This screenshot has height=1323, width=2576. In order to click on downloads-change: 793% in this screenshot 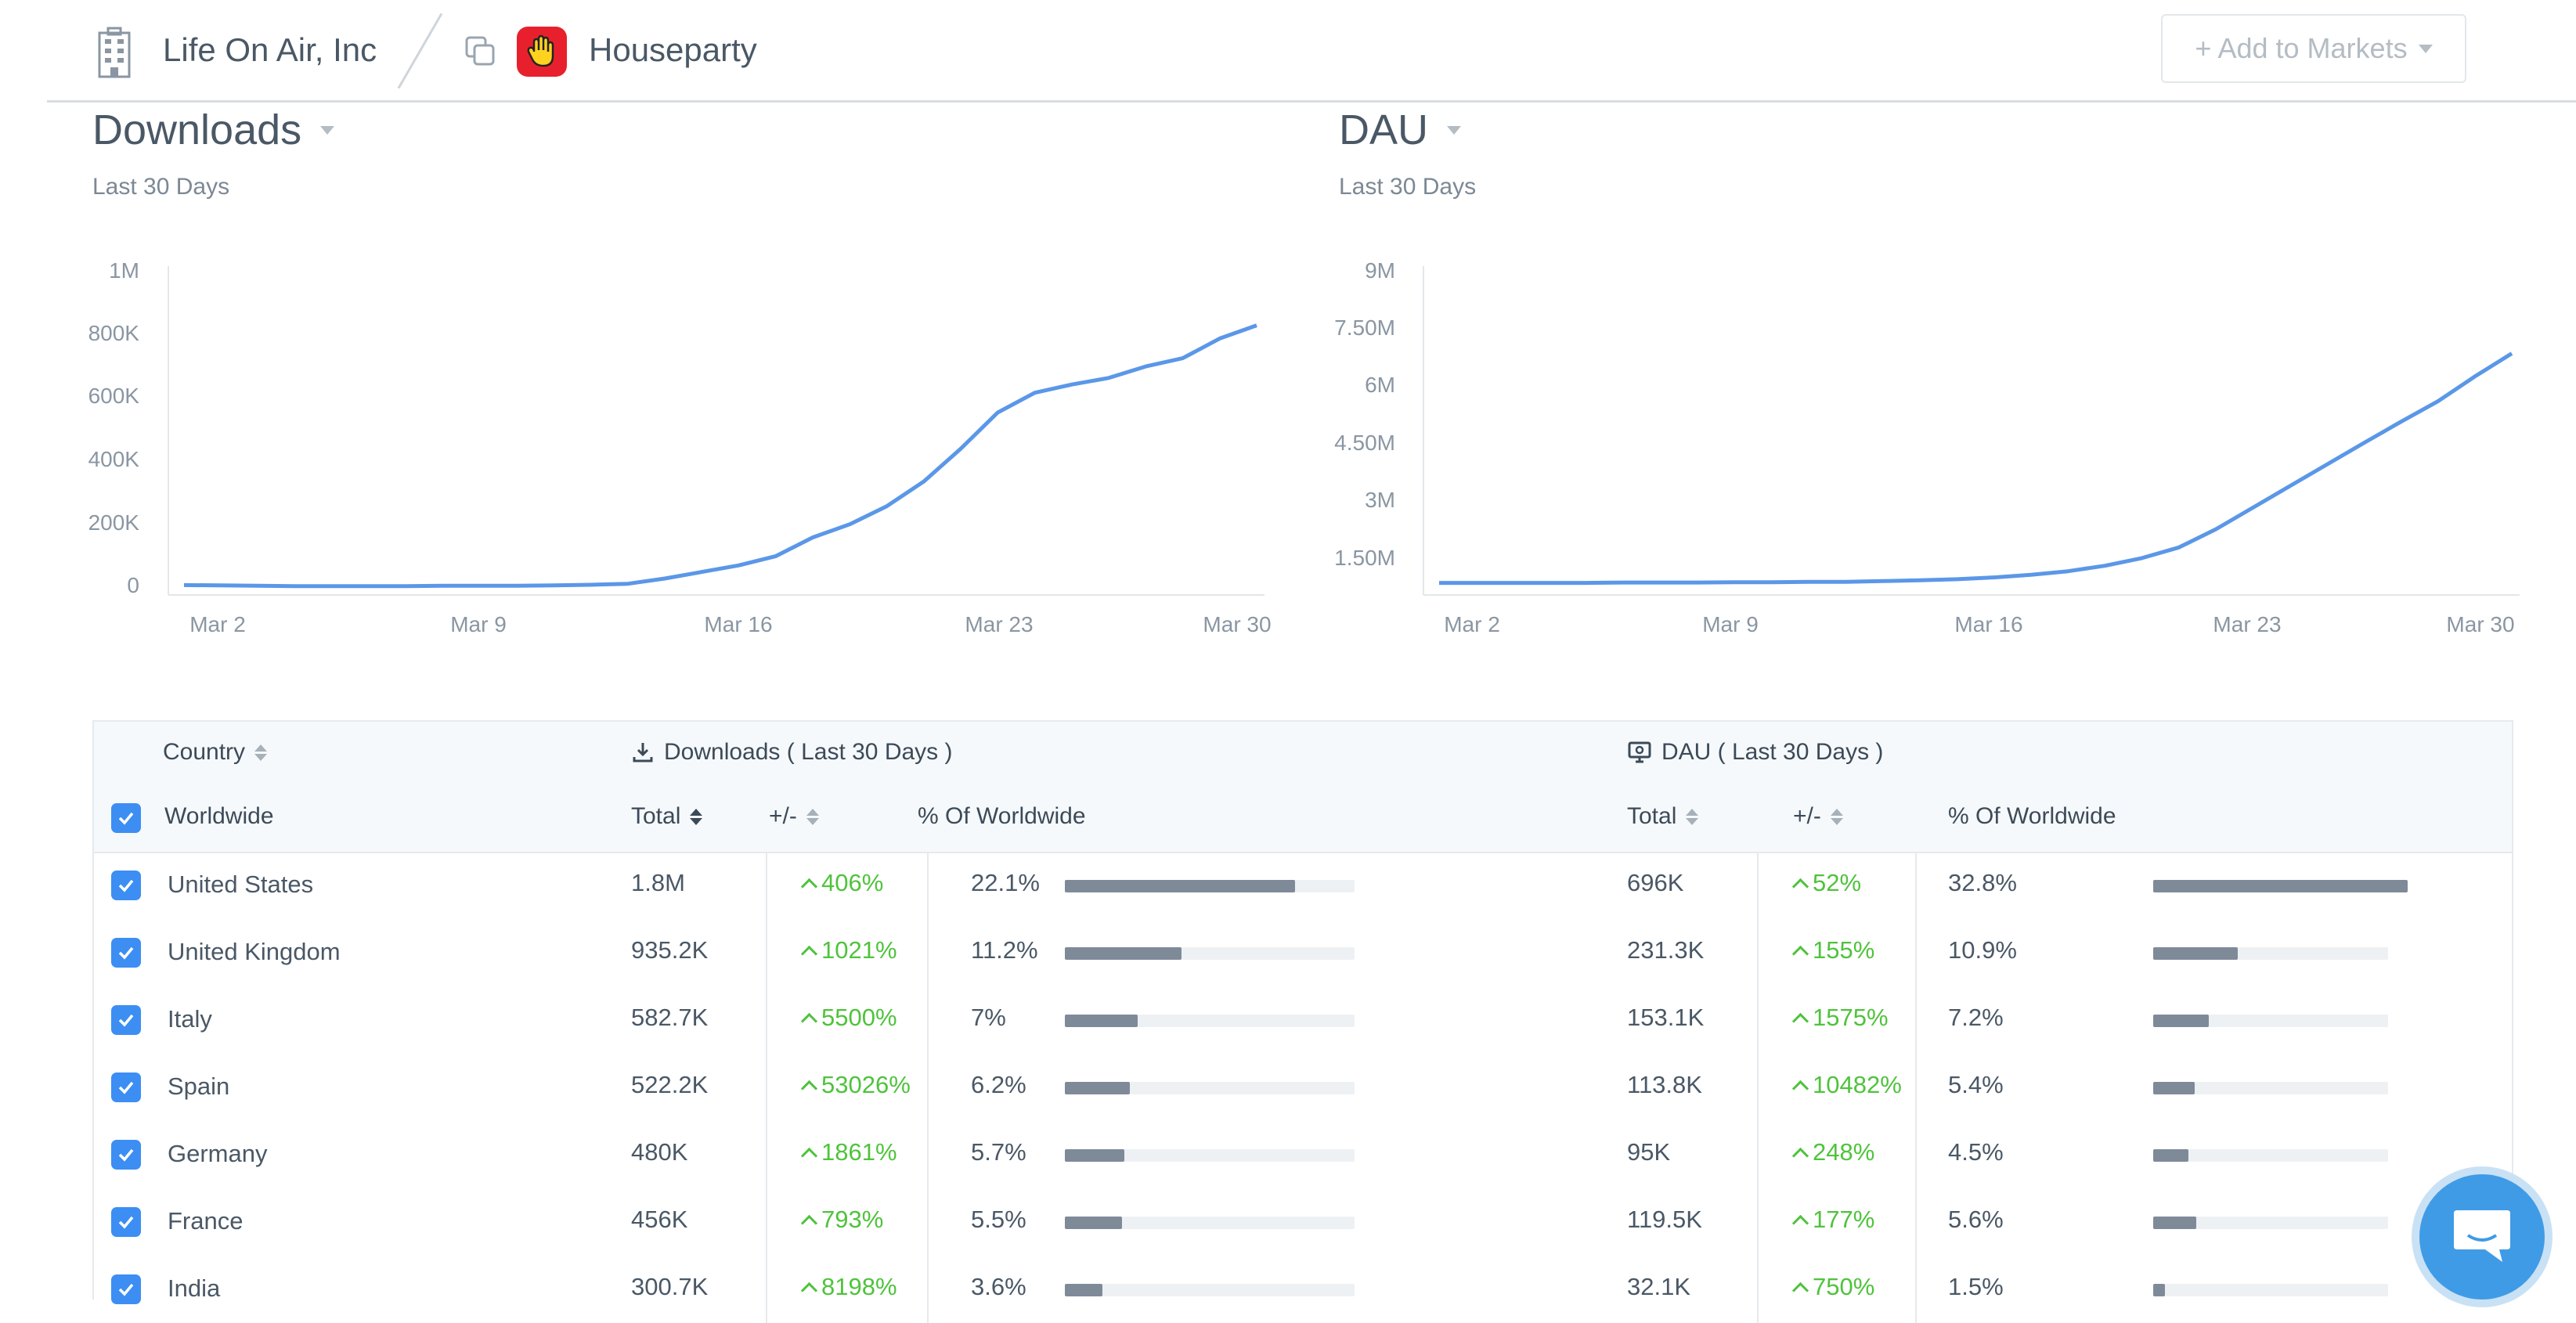, I will do `click(841, 1220)`.